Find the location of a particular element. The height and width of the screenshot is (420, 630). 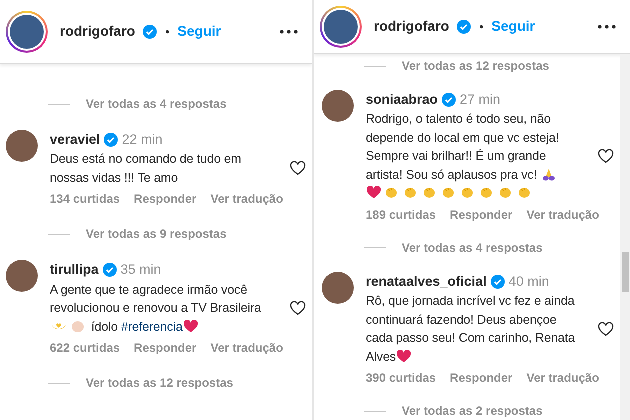

comment-time: 35 min is located at coordinates (141, 270).